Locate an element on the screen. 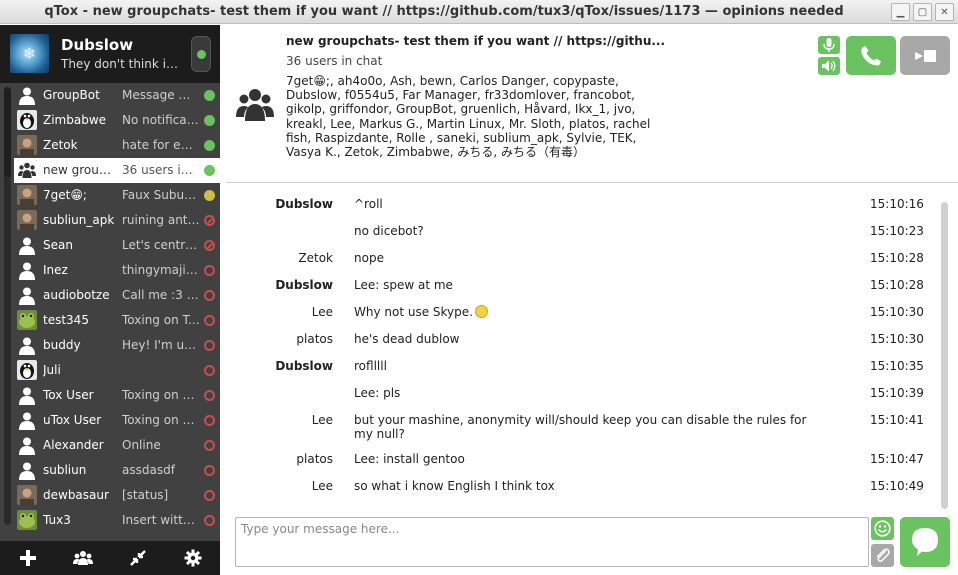  settings-button is located at coordinates (193, 558).